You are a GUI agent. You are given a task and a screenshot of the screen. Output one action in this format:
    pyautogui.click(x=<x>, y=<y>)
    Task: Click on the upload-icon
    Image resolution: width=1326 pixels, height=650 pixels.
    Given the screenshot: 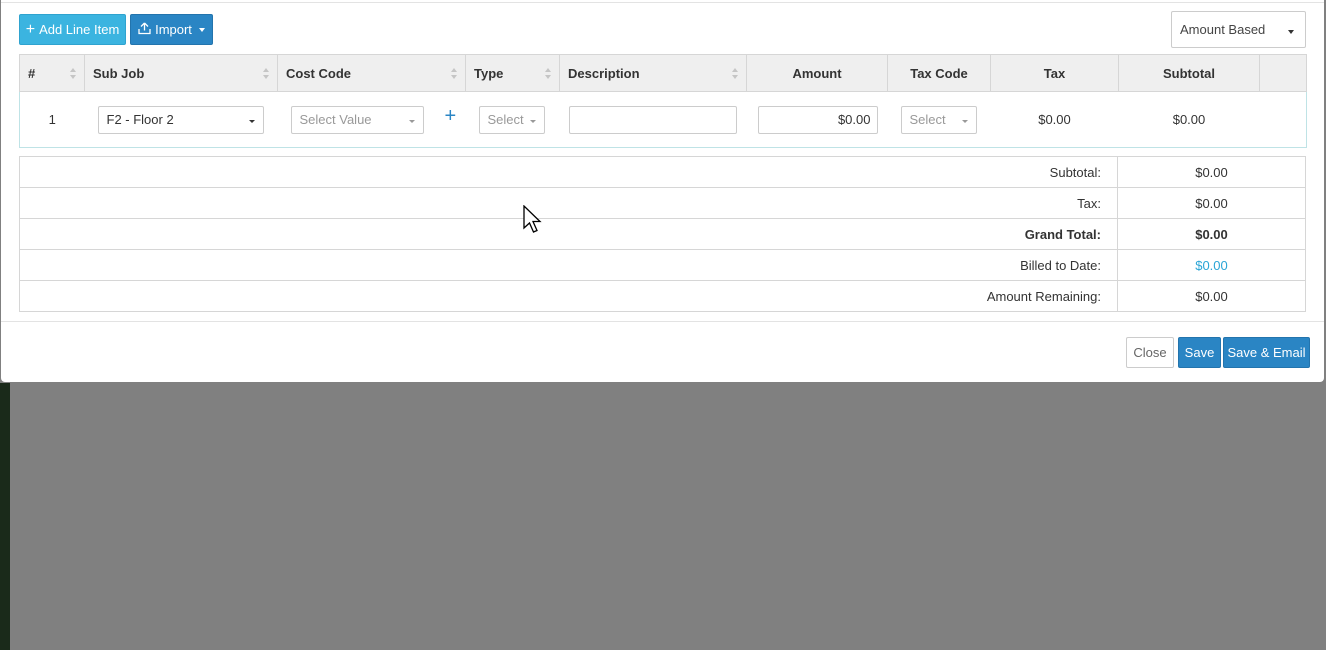 What is the action you would take?
    pyautogui.click(x=144, y=30)
    